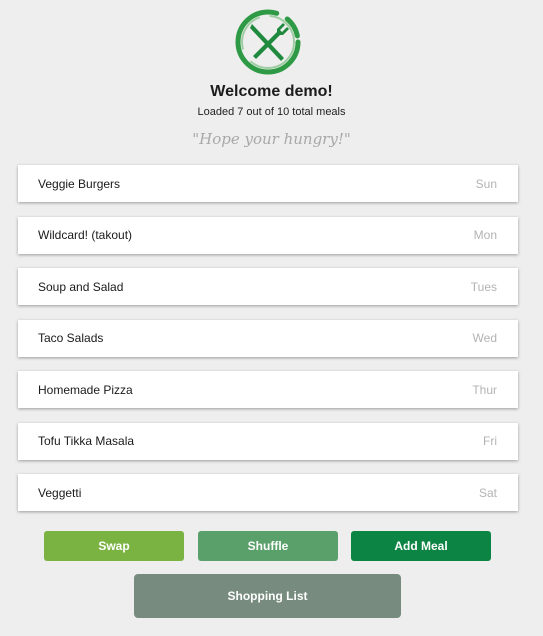  Describe the element at coordinates (268, 441) in the screenshot. I see `meal-row: Tofu Tikka Masala Fri` at that location.